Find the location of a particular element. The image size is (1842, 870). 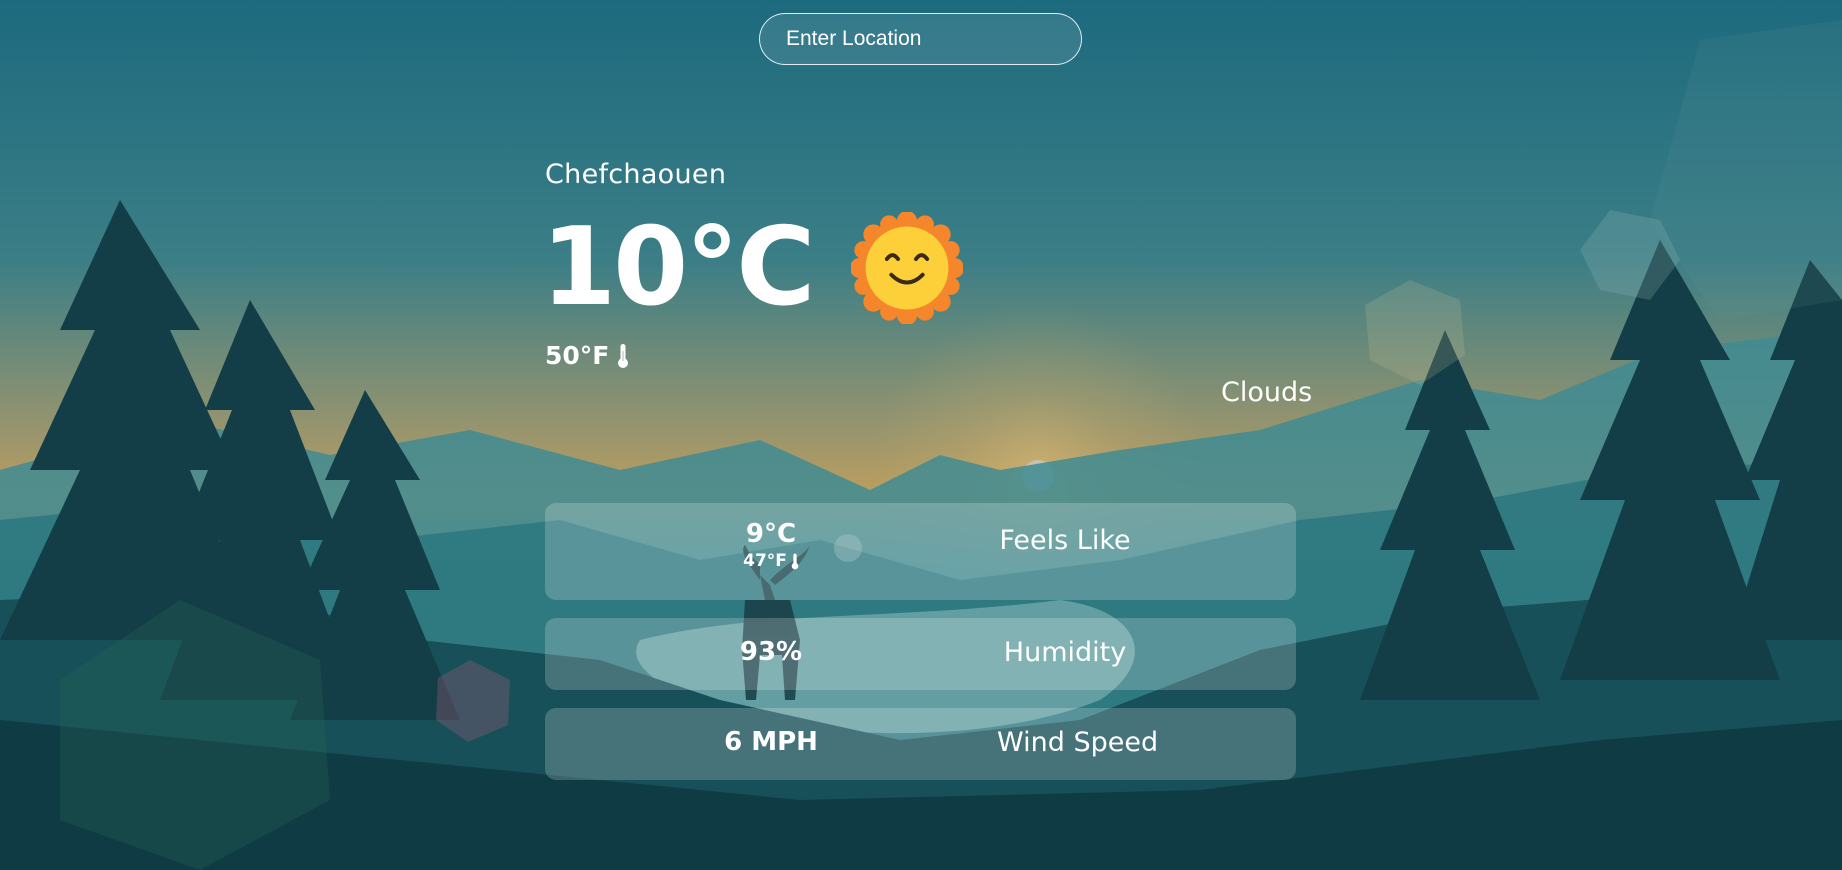

city-name: Chefchaouen is located at coordinates (636, 174).